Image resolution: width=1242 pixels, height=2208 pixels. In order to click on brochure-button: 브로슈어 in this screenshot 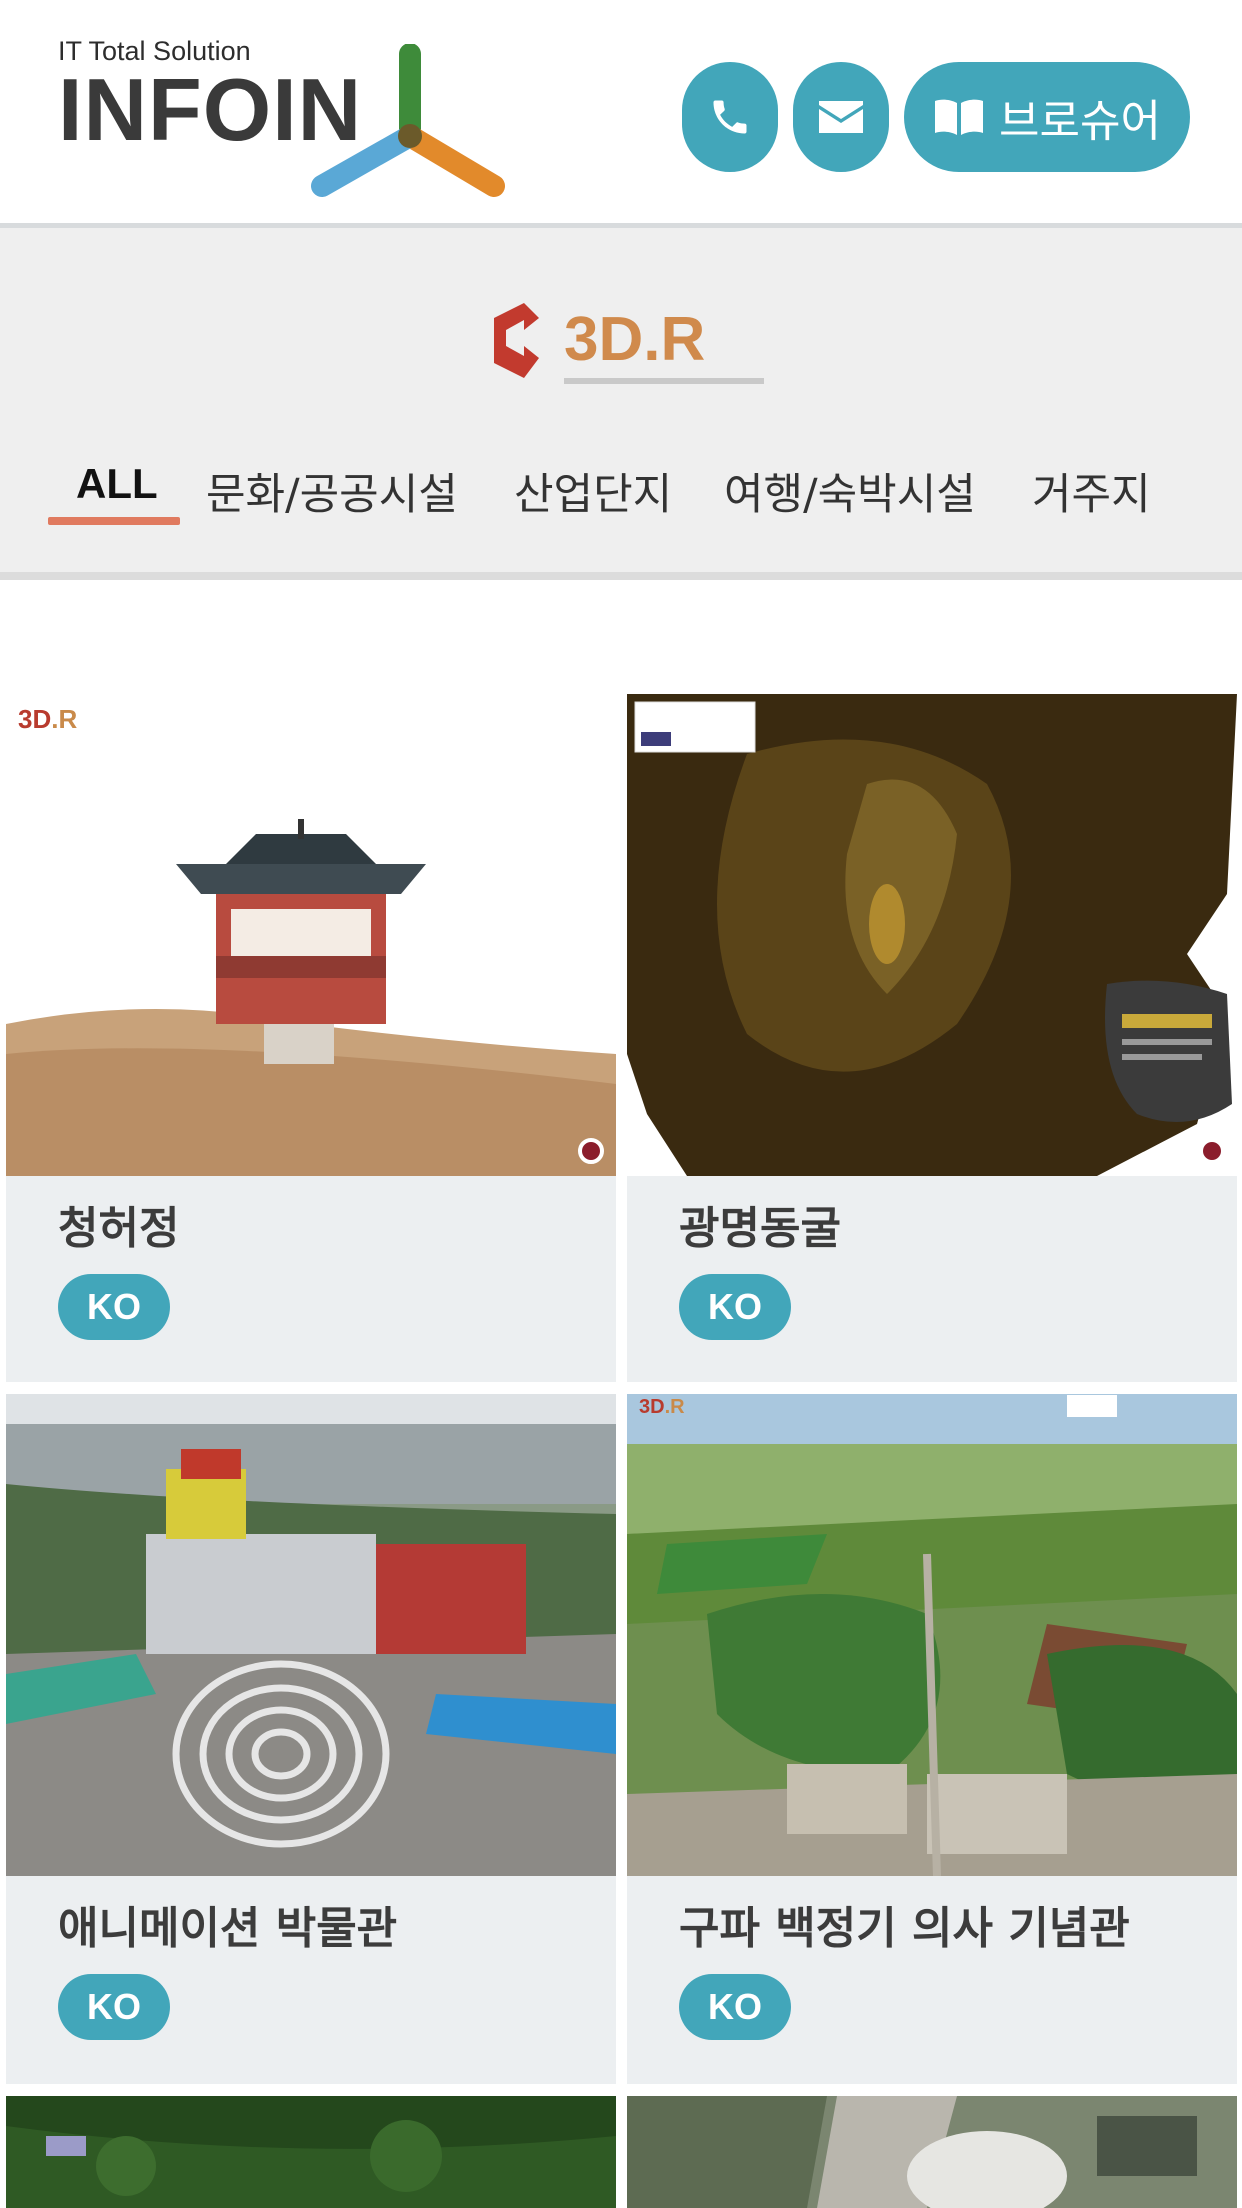, I will do `click(1047, 117)`.